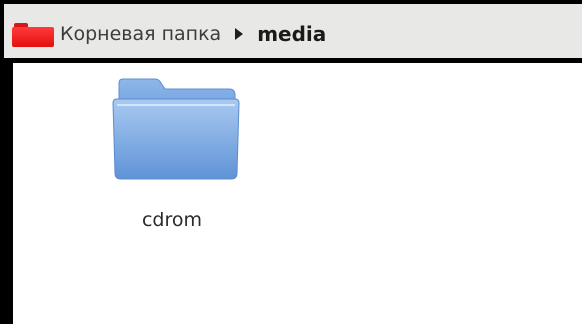  I want to click on breadcrumb-root-label: Корневая папка, so click(140, 34).